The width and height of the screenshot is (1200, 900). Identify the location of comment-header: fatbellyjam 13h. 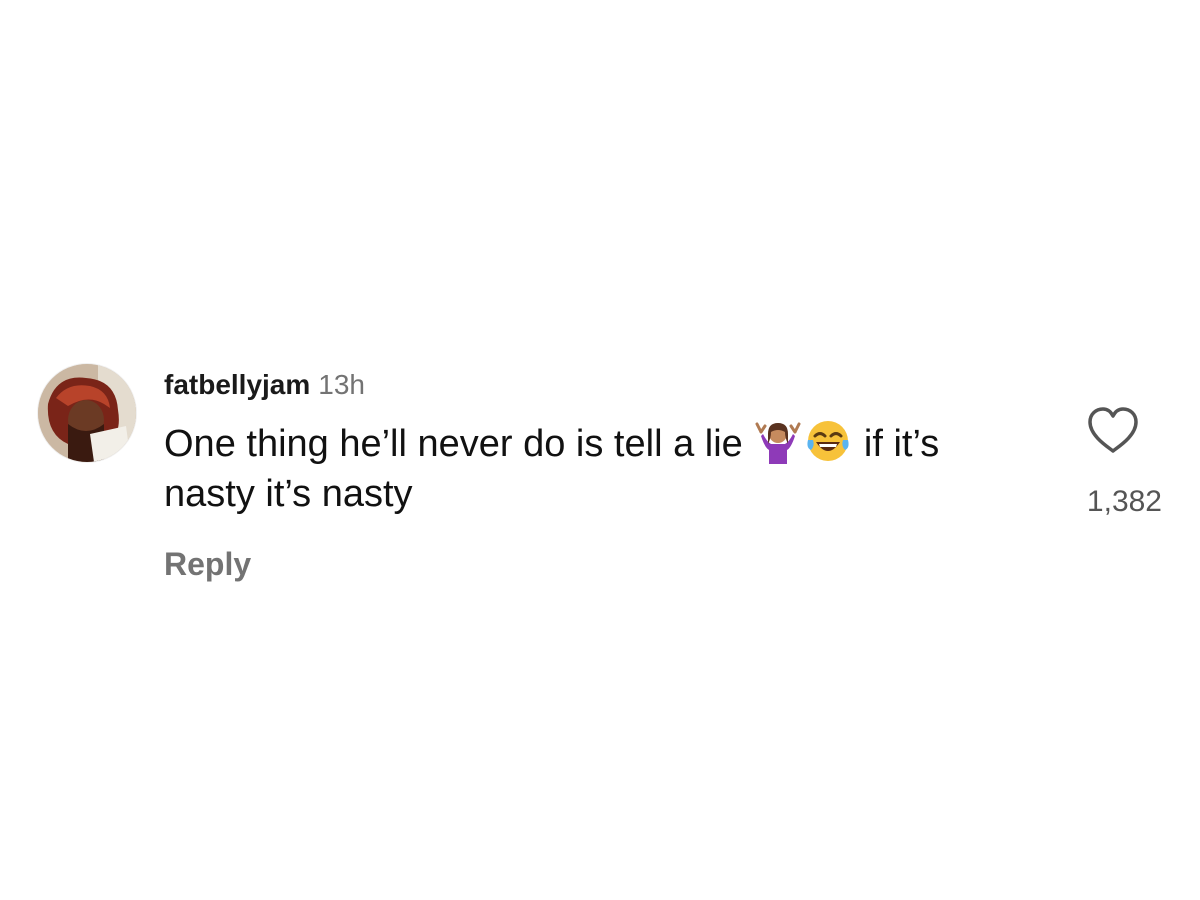
(264, 385).